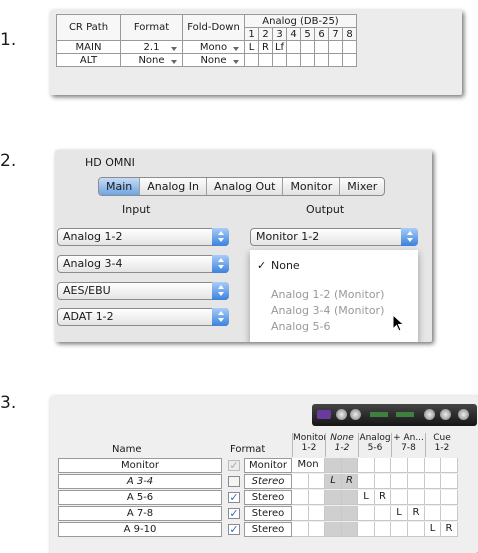  What do you see at coordinates (143, 291) in the screenshot?
I see `input-popup-3: AES/EBU` at bounding box center [143, 291].